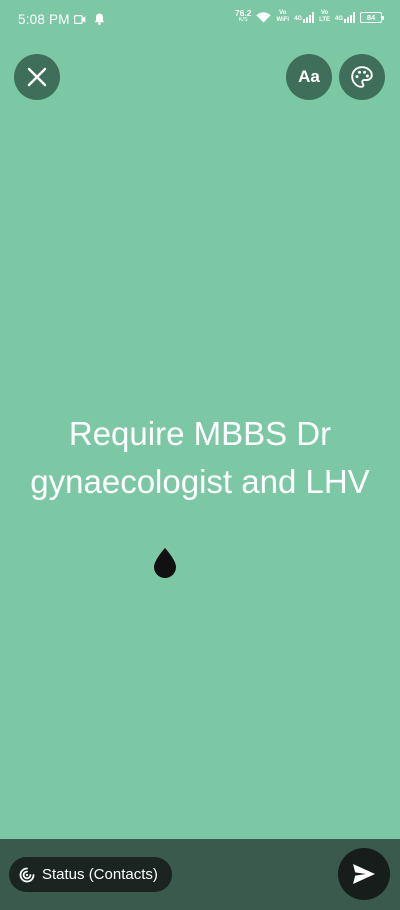 The height and width of the screenshot is (910, 400). I want to click on sim2-signal: 4G, so click(345, 17).